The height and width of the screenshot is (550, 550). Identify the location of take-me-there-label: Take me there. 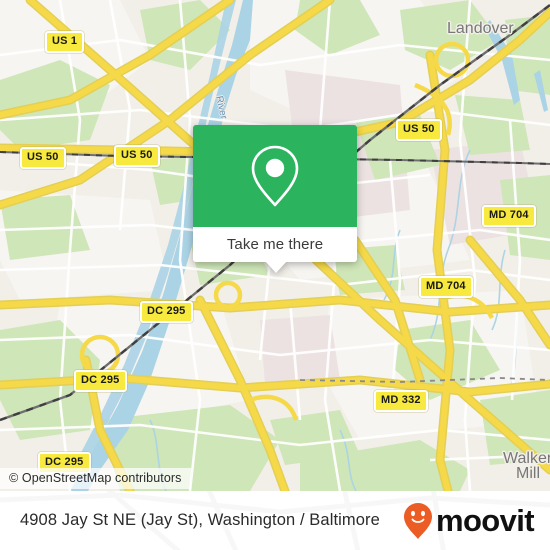
(275, 244).